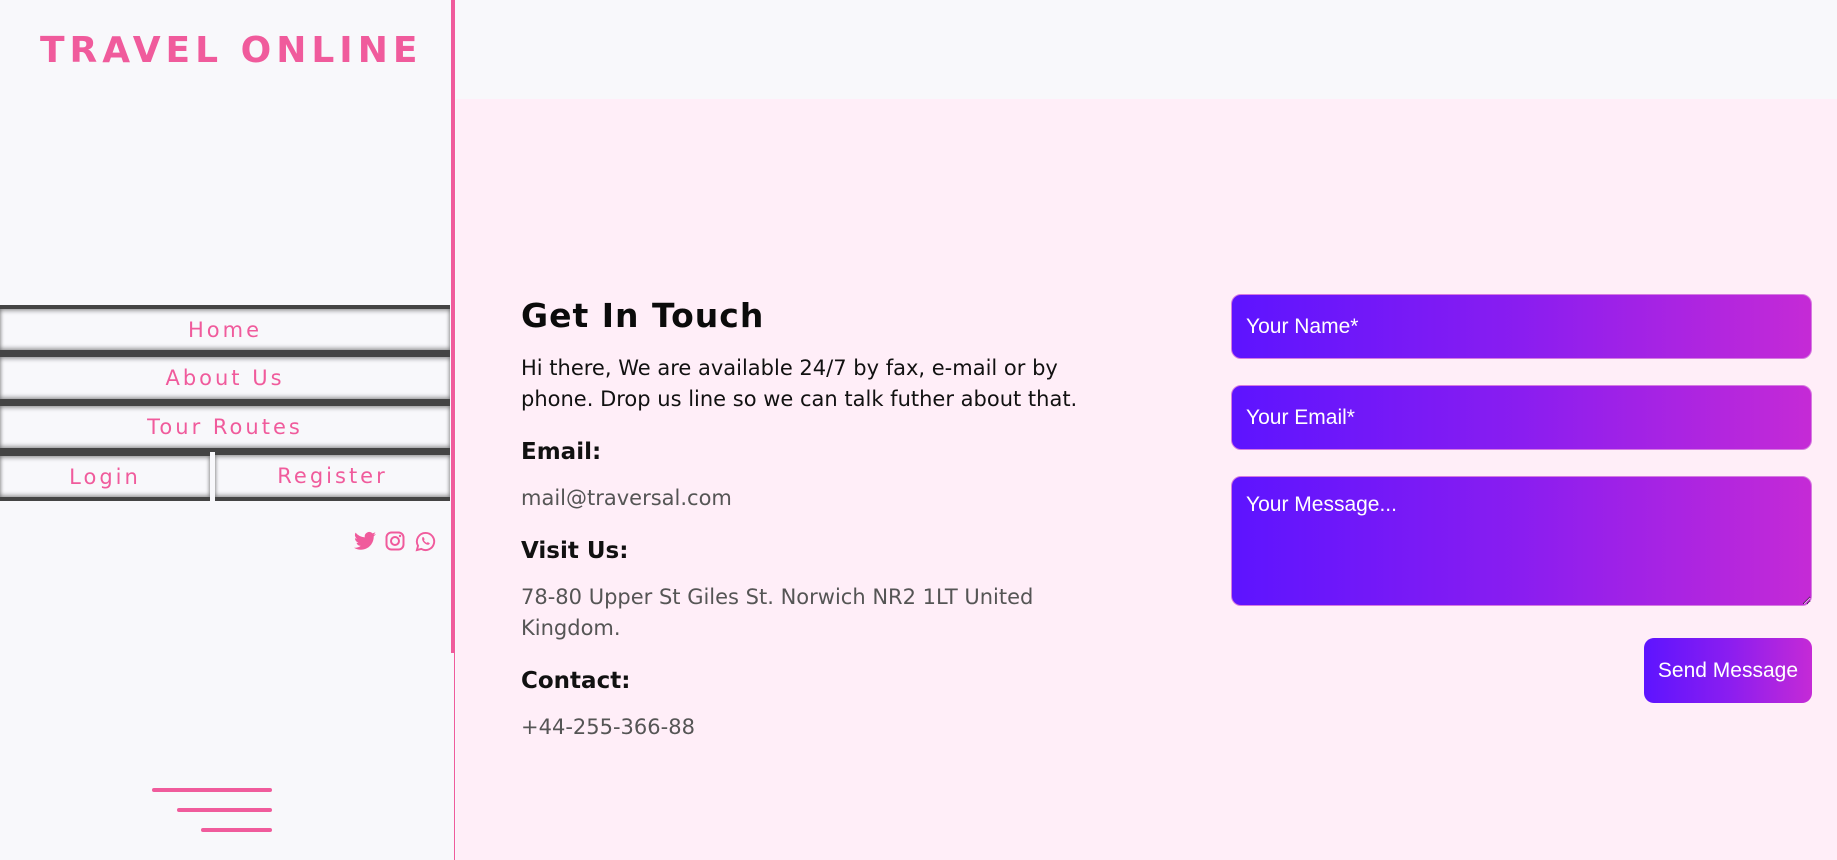  Describe the element at coordinates (452, 326) in the screenshot. I see `sidebar-accent-border` at that location.